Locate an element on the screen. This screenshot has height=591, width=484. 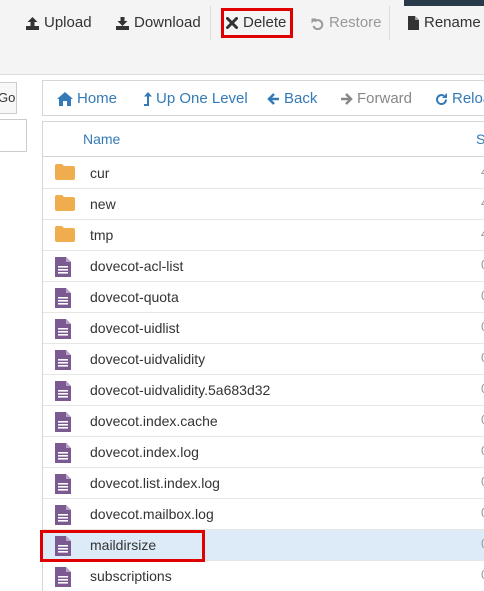
arrow-left-icon is located at coordinates (273, 99).